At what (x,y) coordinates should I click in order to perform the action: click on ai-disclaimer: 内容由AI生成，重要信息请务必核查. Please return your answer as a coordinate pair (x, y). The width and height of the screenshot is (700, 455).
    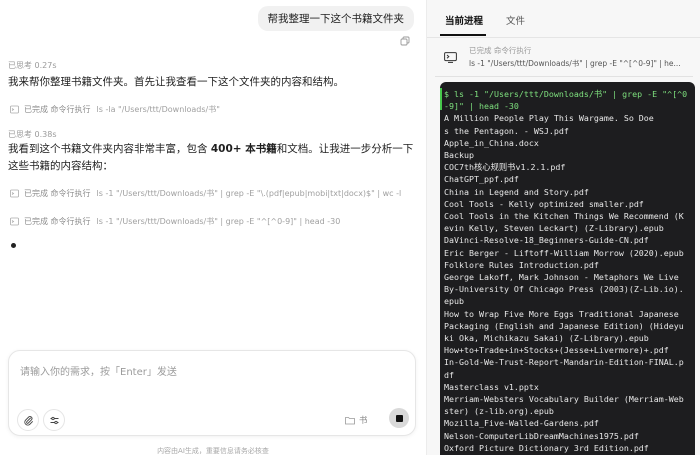
    Looking at the image, I should click on (213, 451).